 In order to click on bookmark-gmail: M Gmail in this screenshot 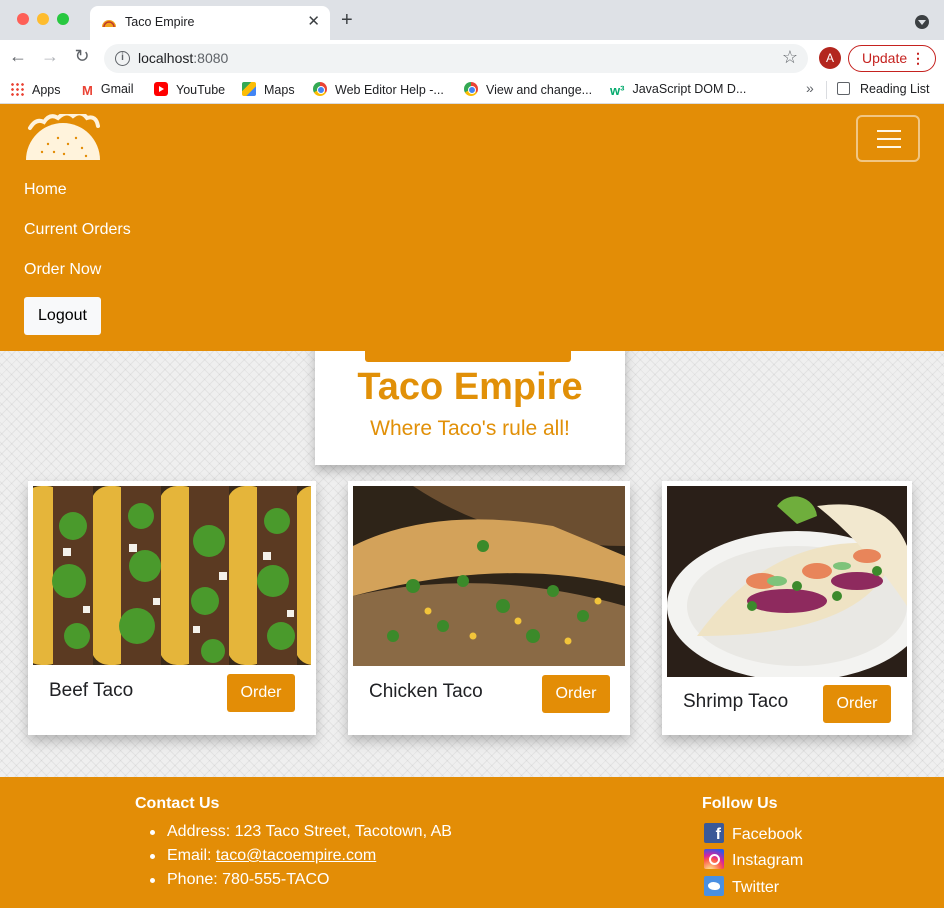, I will do `click(108, 90)`.